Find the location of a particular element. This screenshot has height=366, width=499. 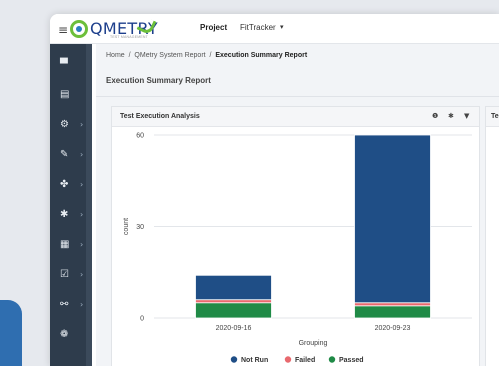

info-icon: ❶ is located at coordinates (435, 116).